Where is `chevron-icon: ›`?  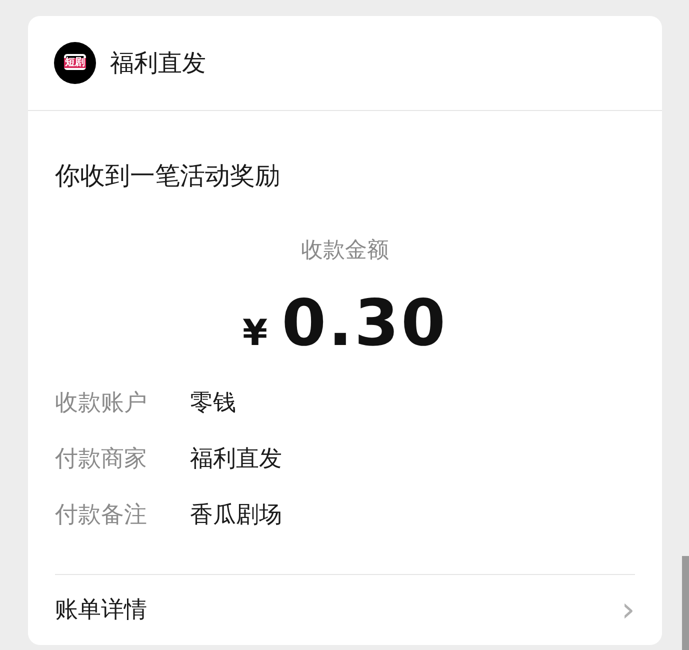 chevron-icon: › is located at coordinates (628, 610).